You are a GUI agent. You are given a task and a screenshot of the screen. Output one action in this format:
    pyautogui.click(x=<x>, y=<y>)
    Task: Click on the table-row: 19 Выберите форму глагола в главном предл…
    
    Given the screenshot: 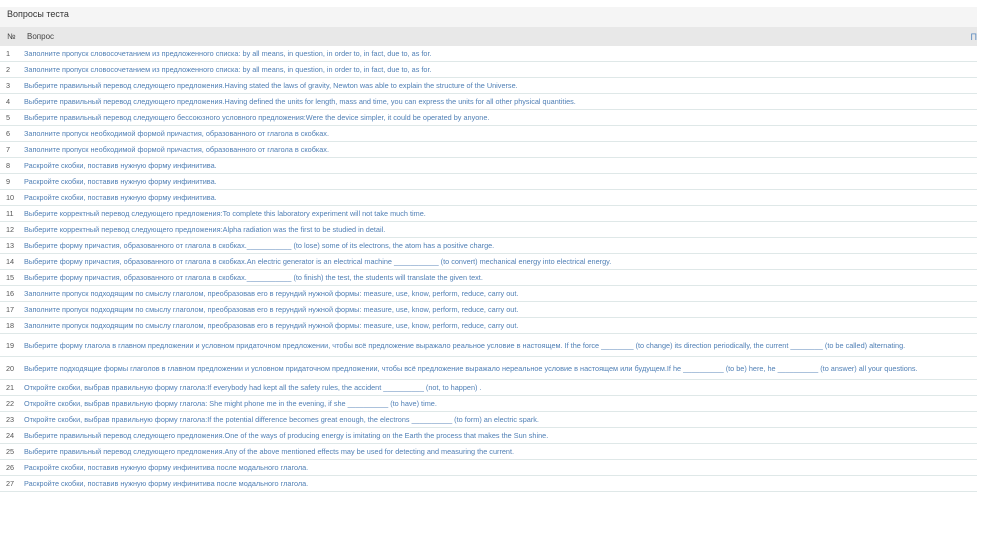 What is the action you would take?
    pyautogui.click(x=488, y=345)
    